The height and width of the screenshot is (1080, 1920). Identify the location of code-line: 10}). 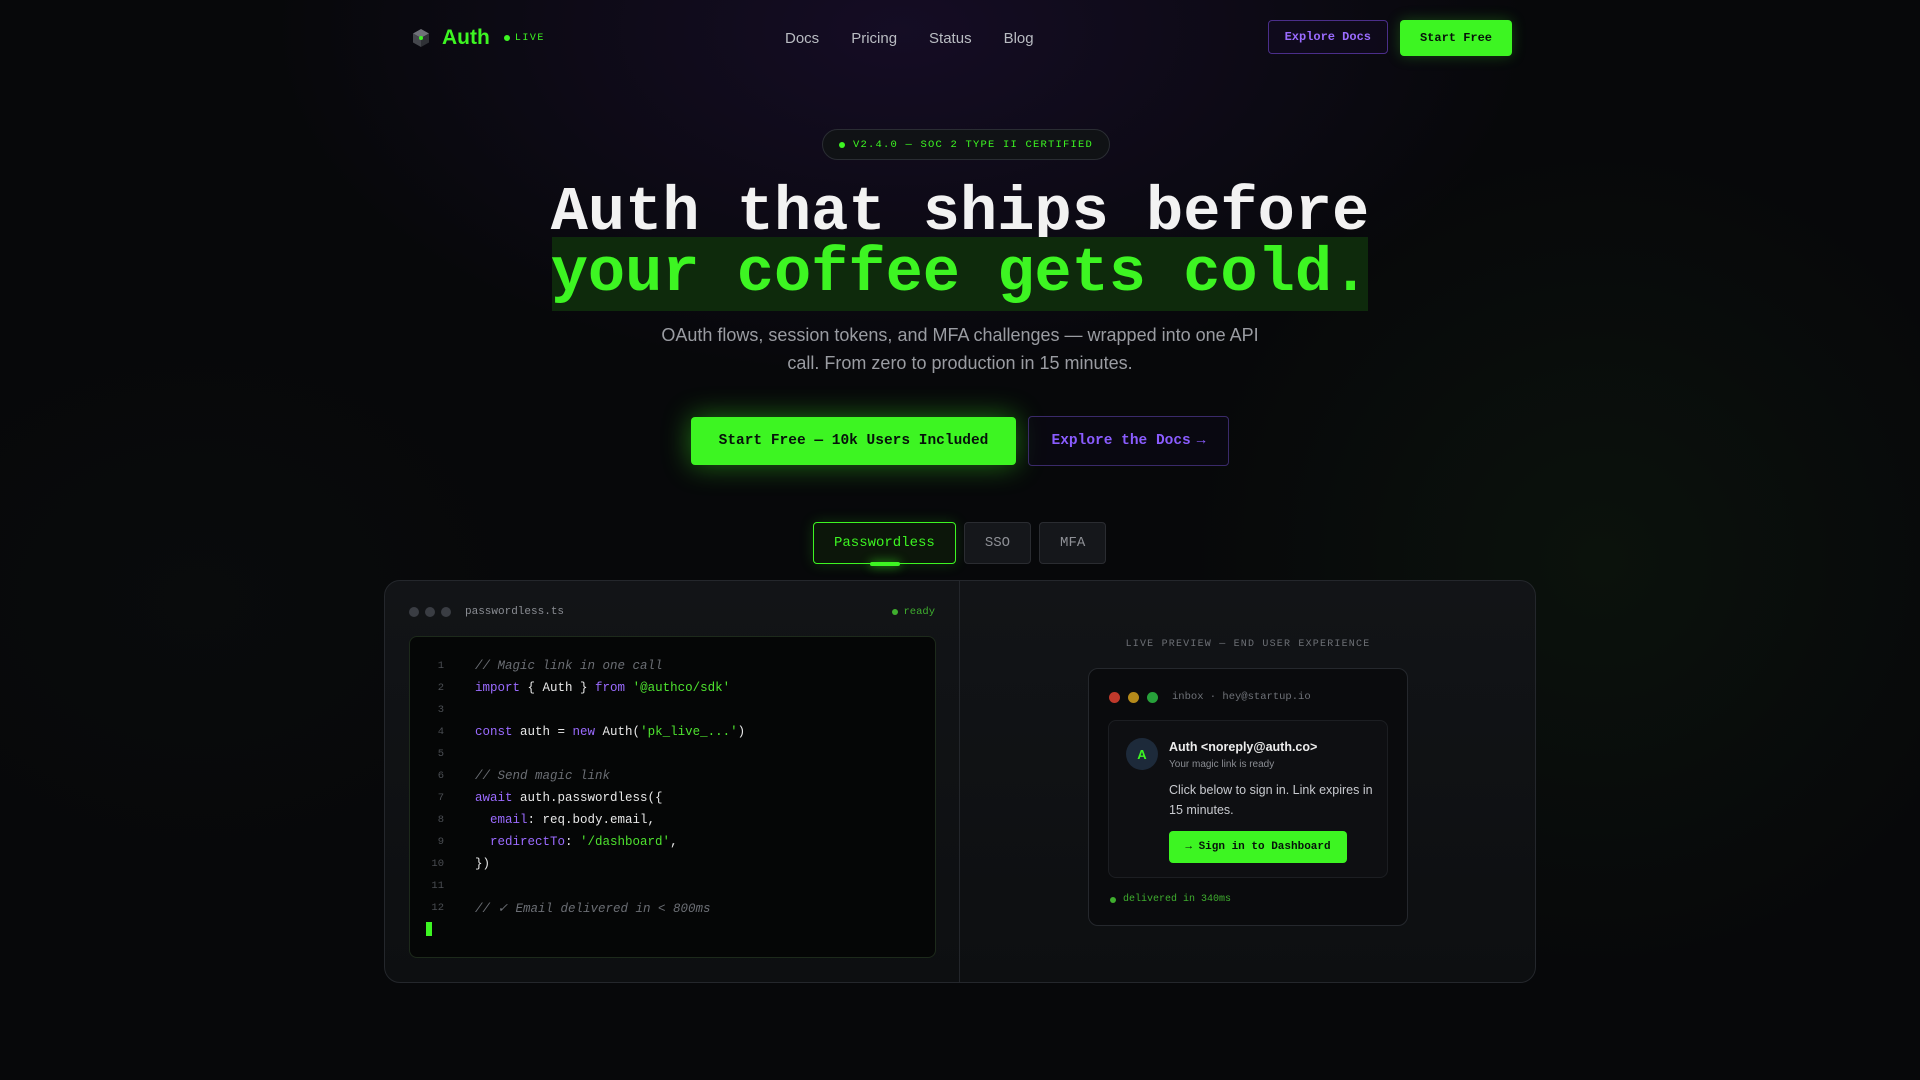
(672, 864).